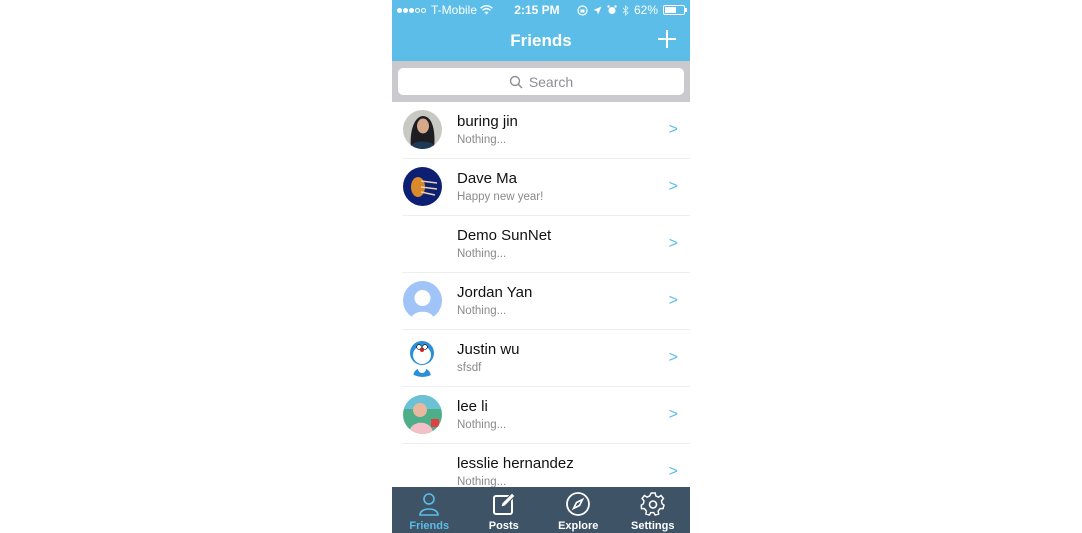 Image resolution: width=1082 pixels, height=533 pixels. I want to click on alarm-icon, so click(612, 9).